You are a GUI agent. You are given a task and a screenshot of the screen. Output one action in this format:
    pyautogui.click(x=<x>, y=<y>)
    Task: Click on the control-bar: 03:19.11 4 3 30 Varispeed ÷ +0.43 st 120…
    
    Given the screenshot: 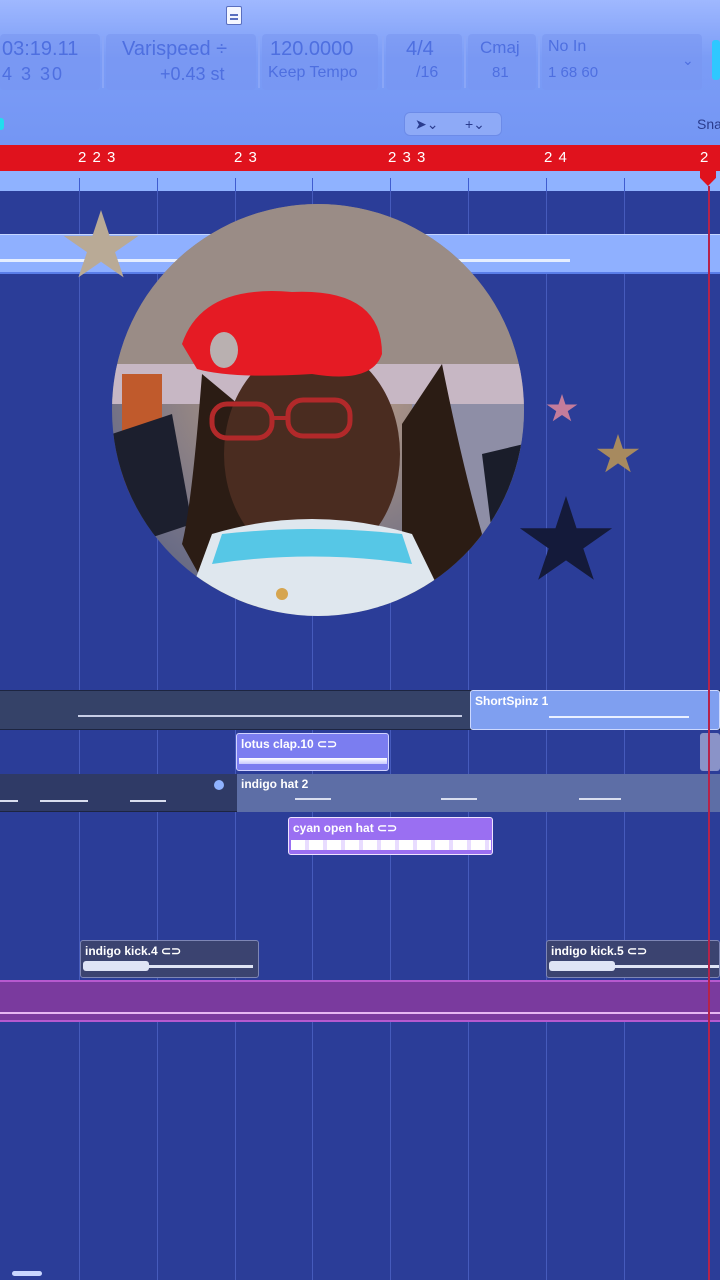 What is the action you would take?
    pyautogui.click(x=360, y=72)
    